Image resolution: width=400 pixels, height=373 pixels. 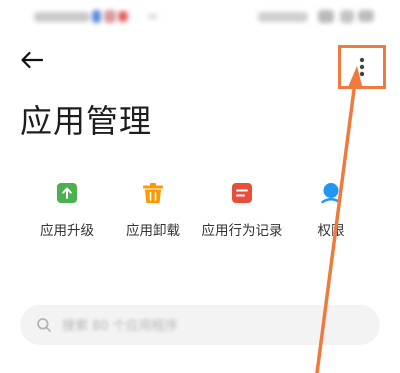 I want to click on upgrade-icon, so click(x=67, y=193).